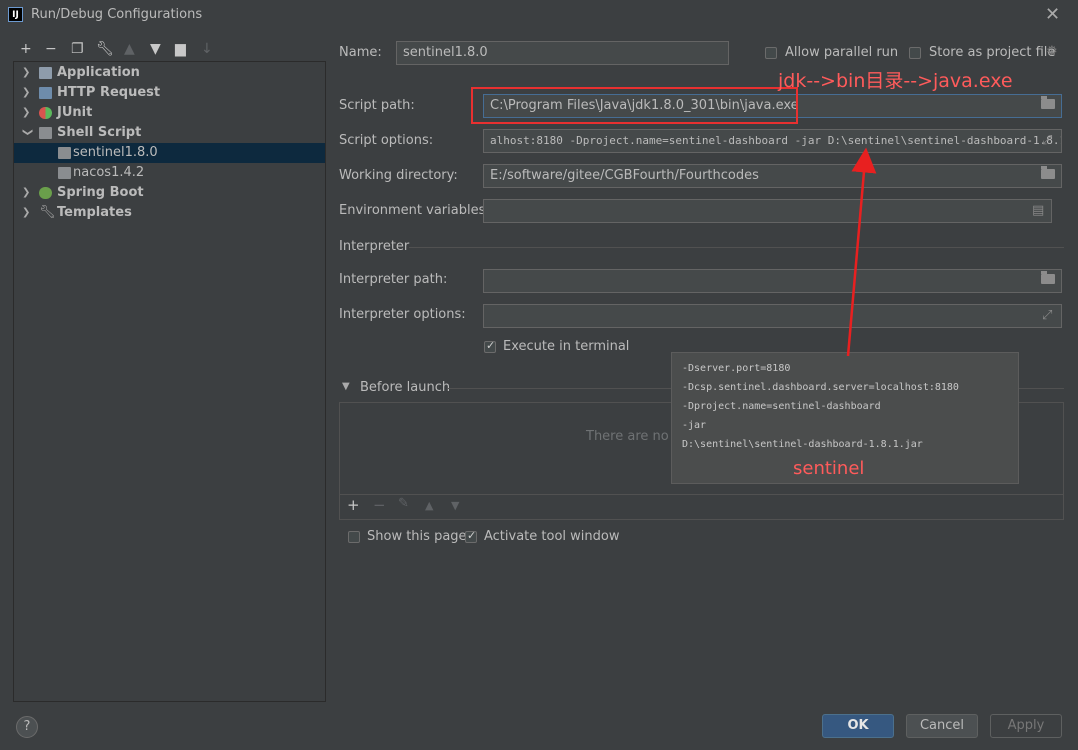  What do you see at coordinates (858, 726) in the screenshot?
I see `ok-button: OK` at bounding box center [858, 726].